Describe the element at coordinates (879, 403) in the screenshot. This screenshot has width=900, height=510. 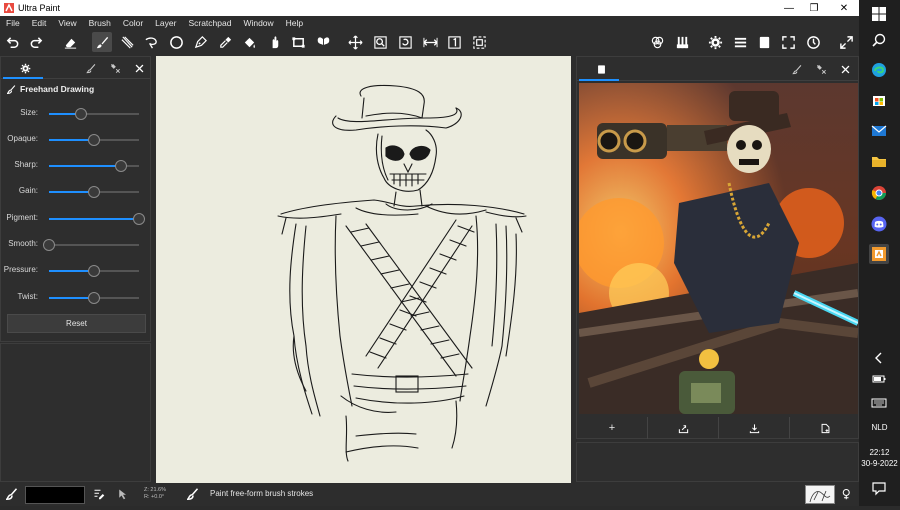
I see `keyboard-icon` at that location.